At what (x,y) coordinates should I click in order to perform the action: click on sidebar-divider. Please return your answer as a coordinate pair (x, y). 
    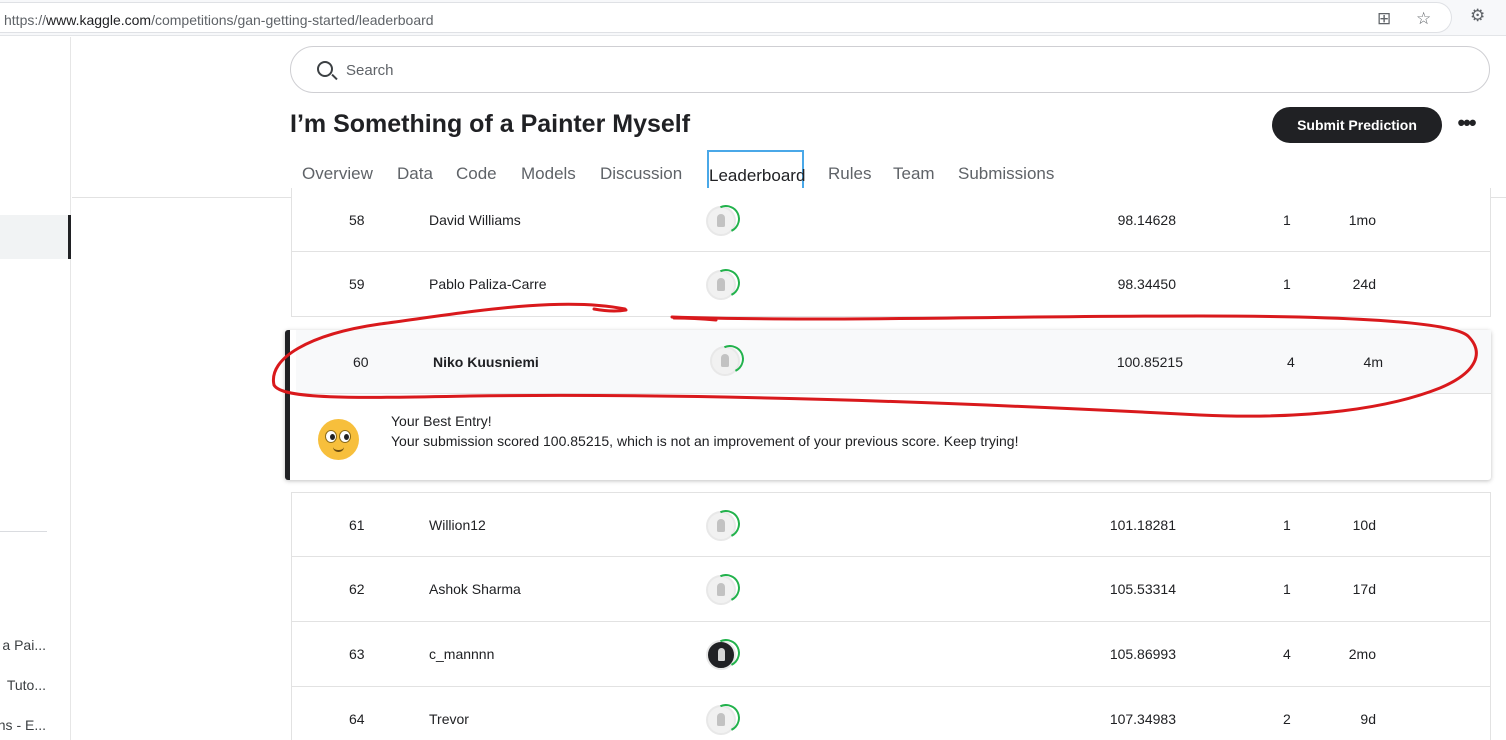
    Looking at the image, I should click on (23, 531).